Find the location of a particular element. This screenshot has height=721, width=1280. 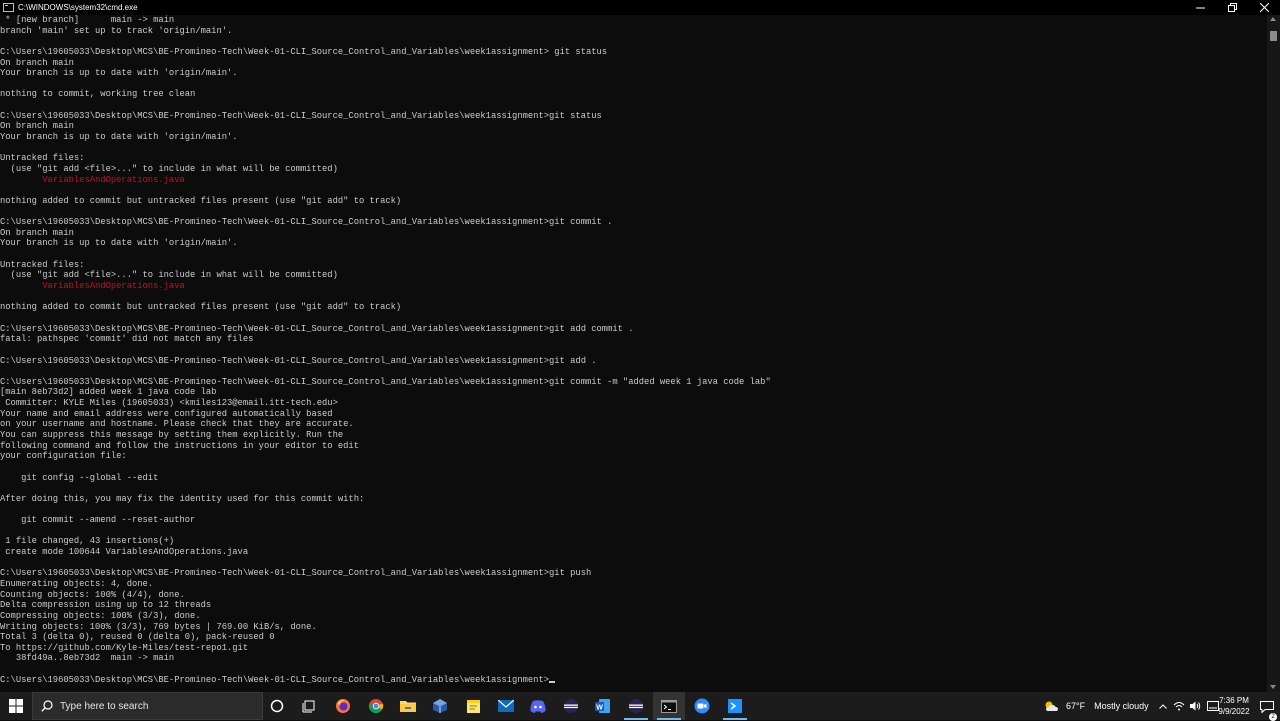

start-button is located at coordinates (16, 706).